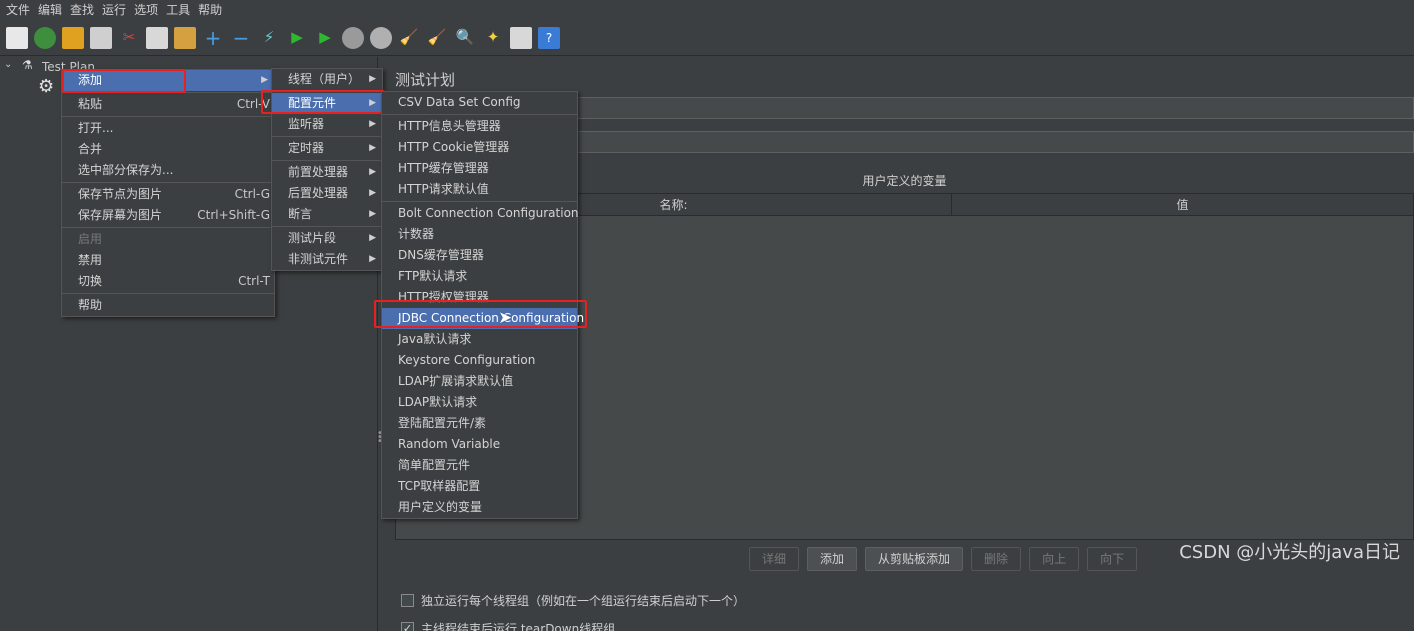  I want to click on menu-item-label: 前置处理器, so click(318, 172).